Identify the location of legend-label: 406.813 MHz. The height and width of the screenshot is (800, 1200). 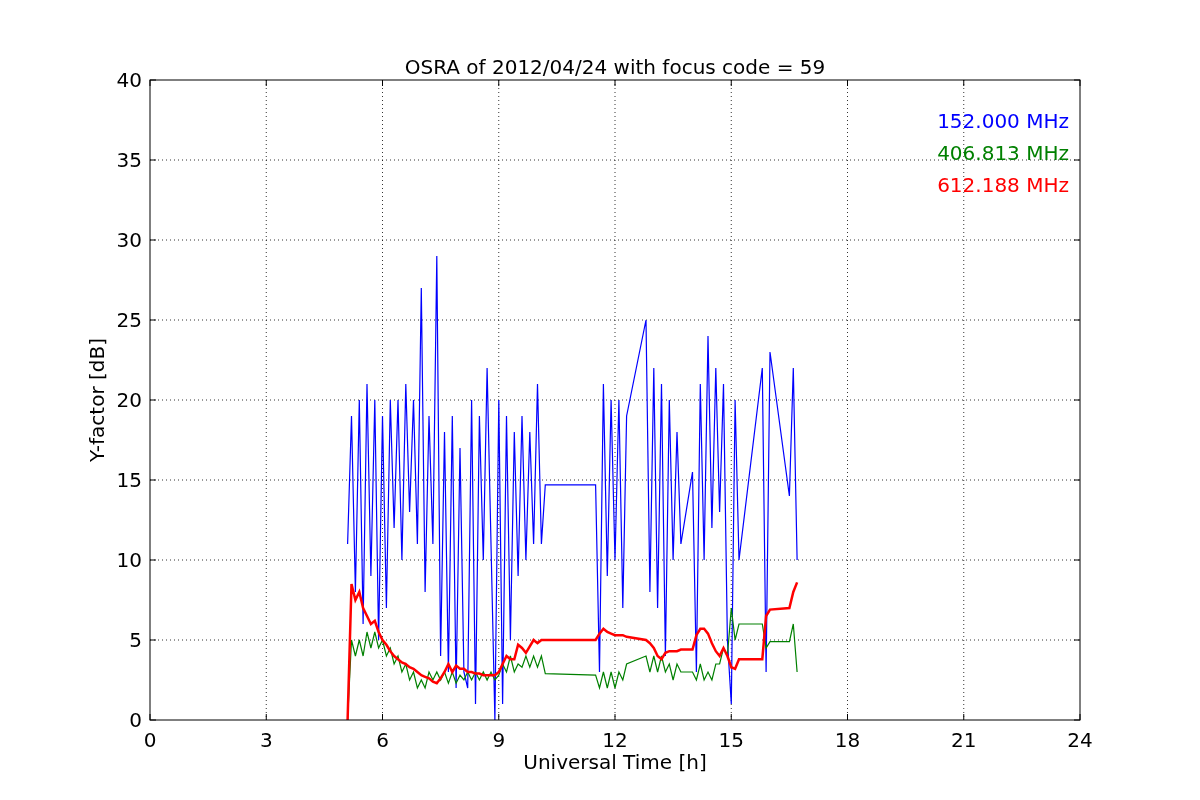
(1003, 153).